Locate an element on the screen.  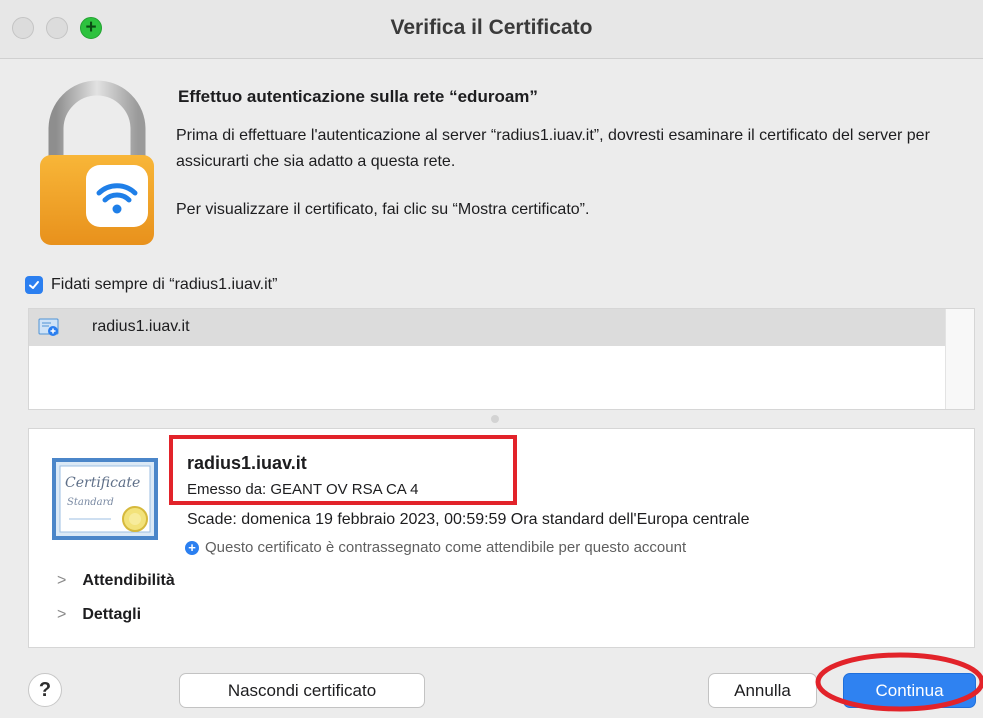
certificate-list-item: radius1.iuav.it is located at coordinates (488, 327).